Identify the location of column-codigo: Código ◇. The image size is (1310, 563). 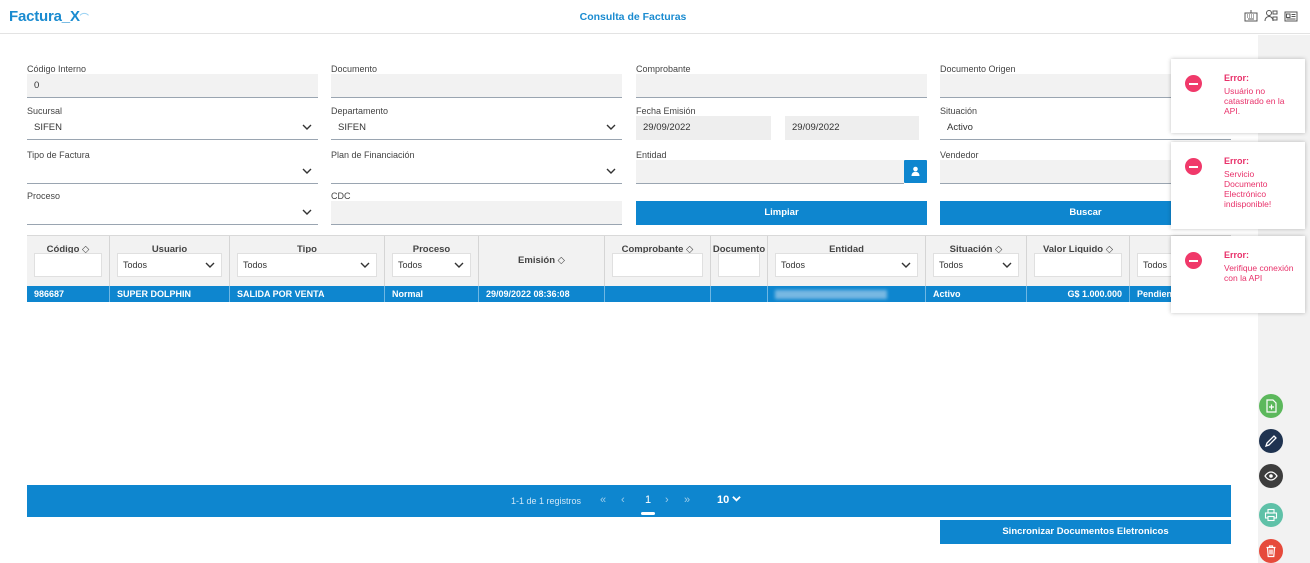
(68, 261).